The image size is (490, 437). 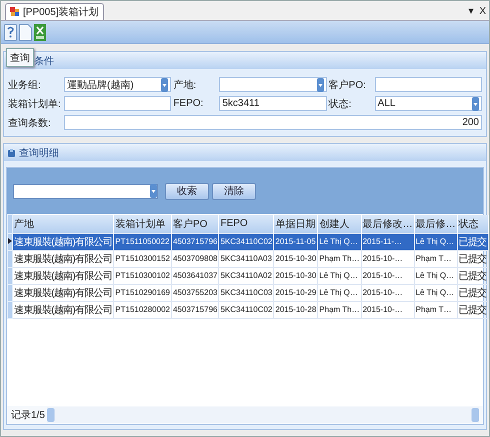 I want to click on tooltip: 查询, so click(x=20, y=57).